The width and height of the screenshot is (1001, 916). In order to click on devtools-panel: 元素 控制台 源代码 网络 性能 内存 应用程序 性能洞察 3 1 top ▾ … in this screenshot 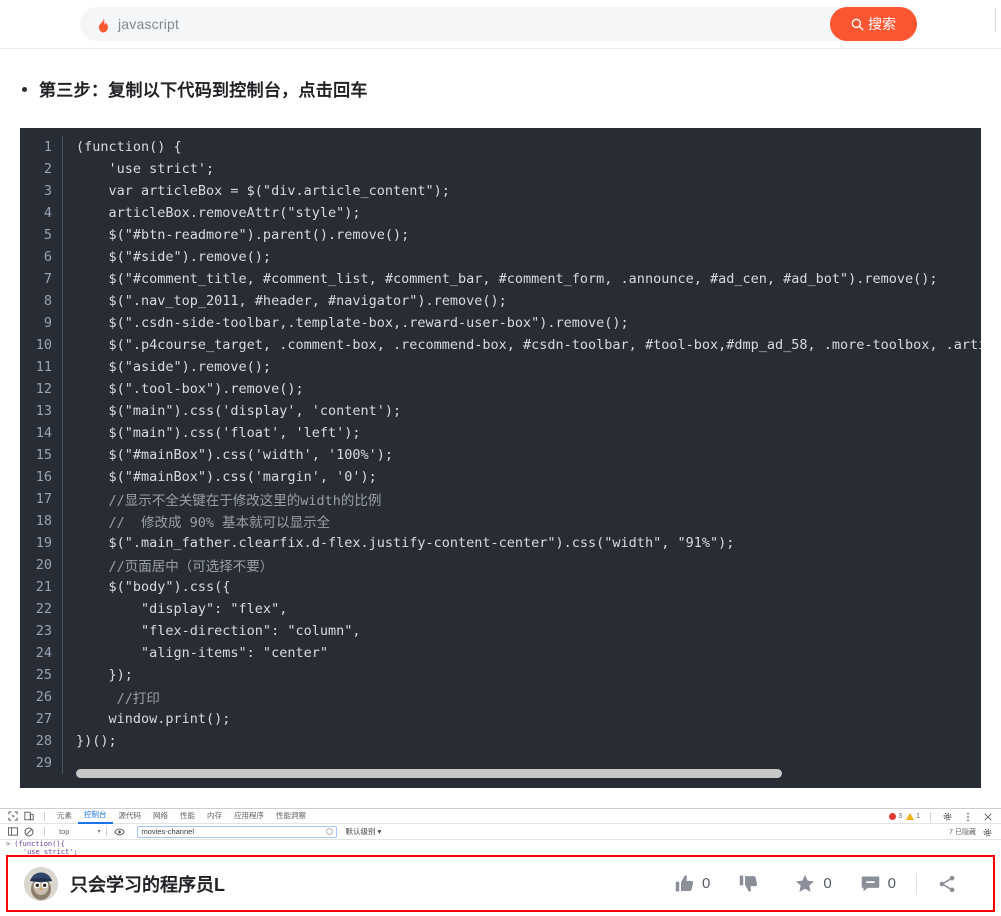, I will do `click(500, 832)`.